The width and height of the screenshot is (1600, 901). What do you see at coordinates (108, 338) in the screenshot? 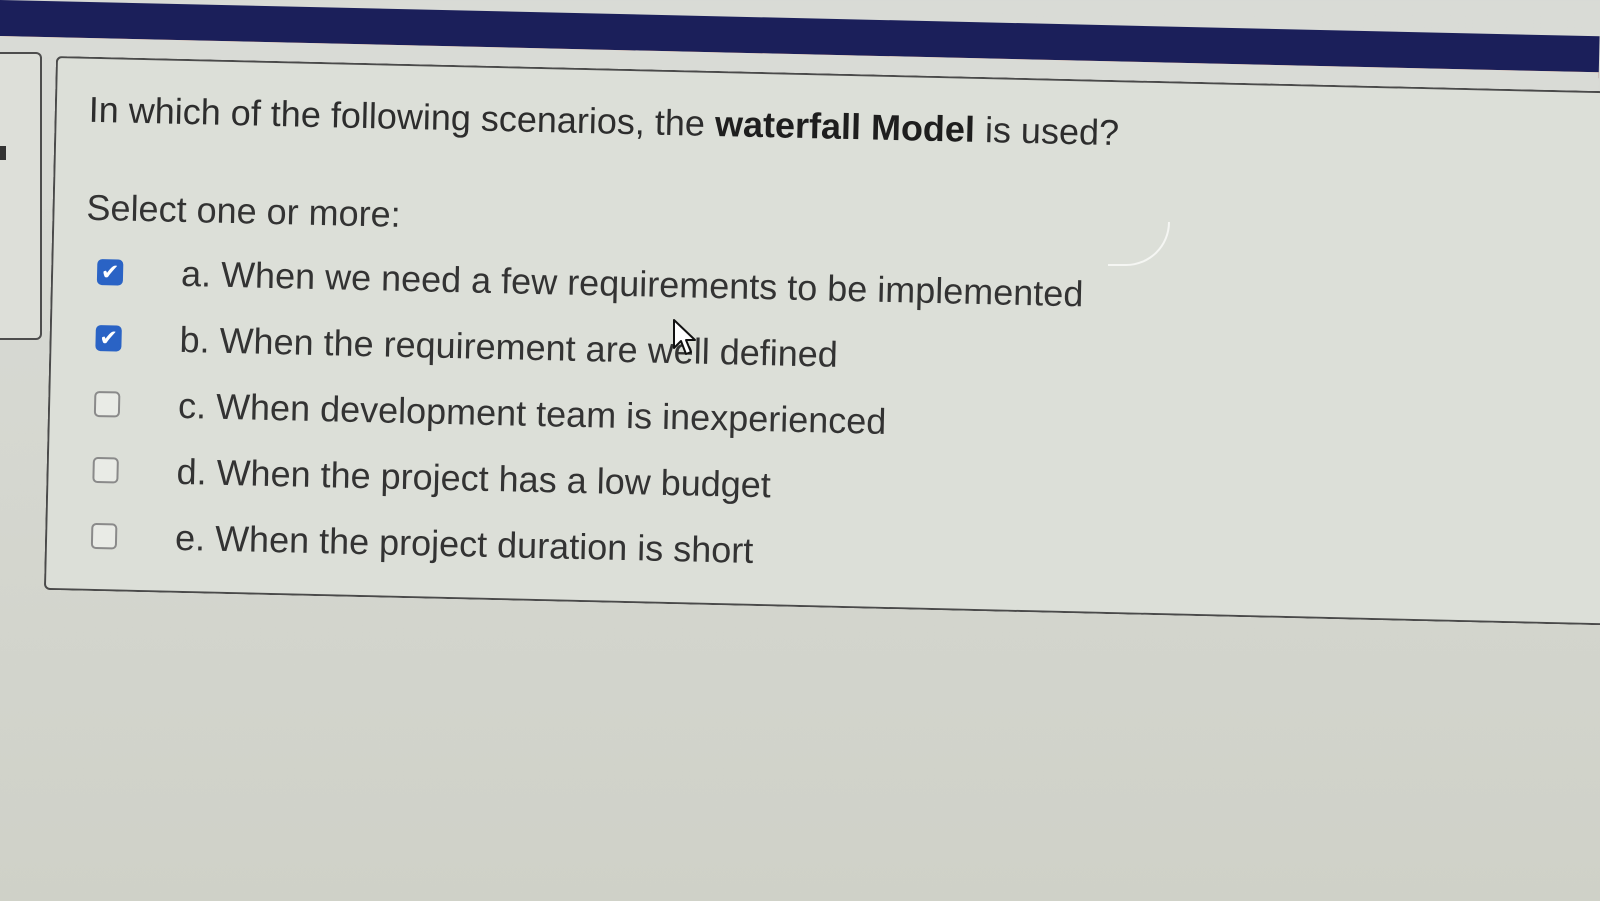
I see `option-b-checkbox: ✔` at bounding box center [108, 338].